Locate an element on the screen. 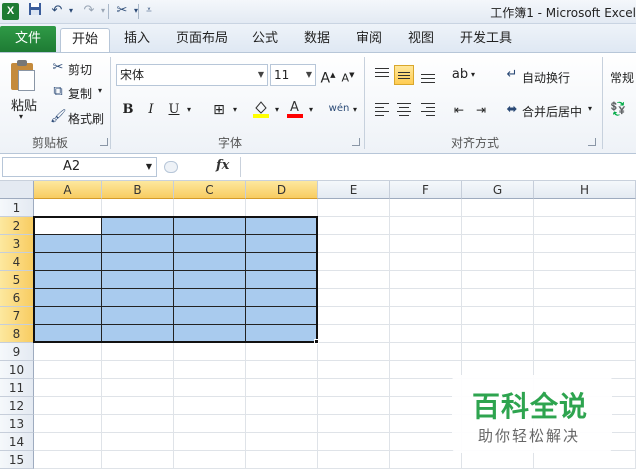  cell-d2 is located at coordinates (282, 226).